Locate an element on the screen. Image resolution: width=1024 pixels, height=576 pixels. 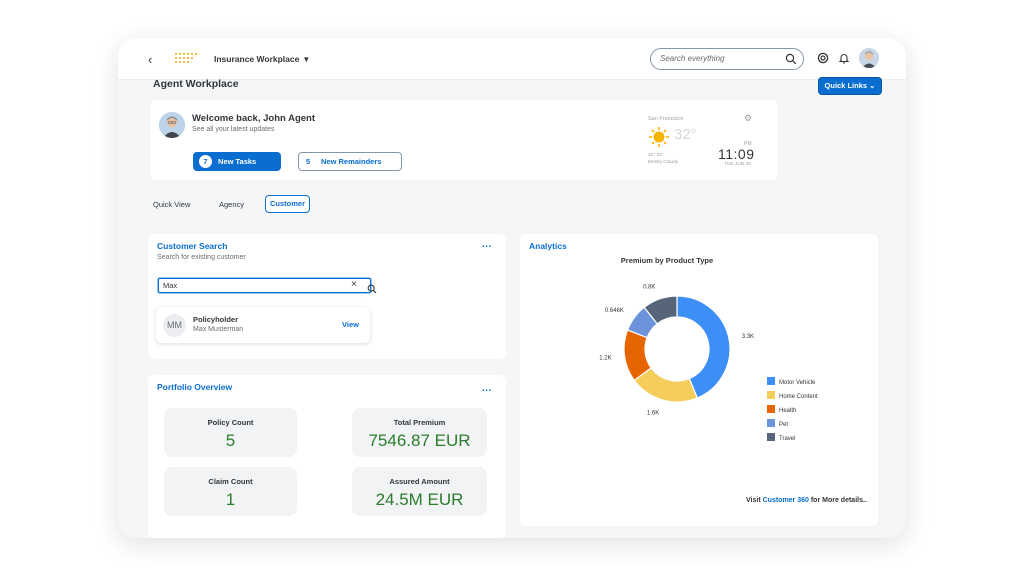
legend-label-travel: Travel is located at coordinates (787, 439).